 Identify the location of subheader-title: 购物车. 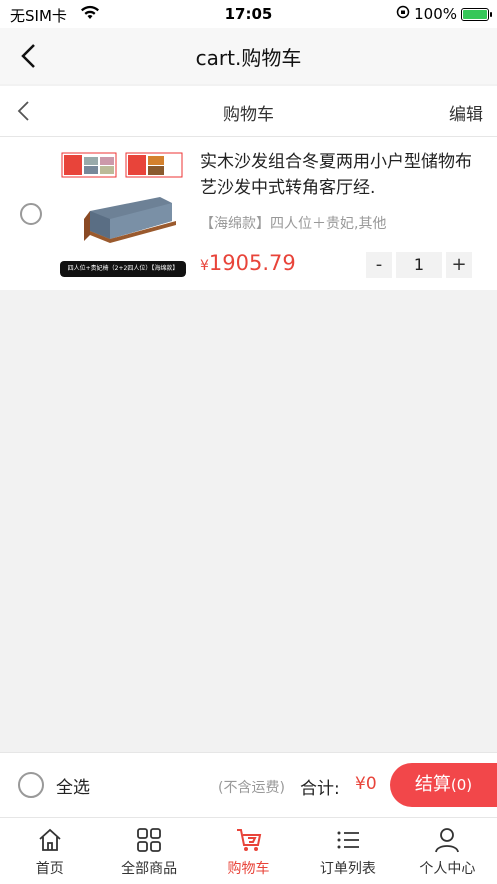
(248, 115).